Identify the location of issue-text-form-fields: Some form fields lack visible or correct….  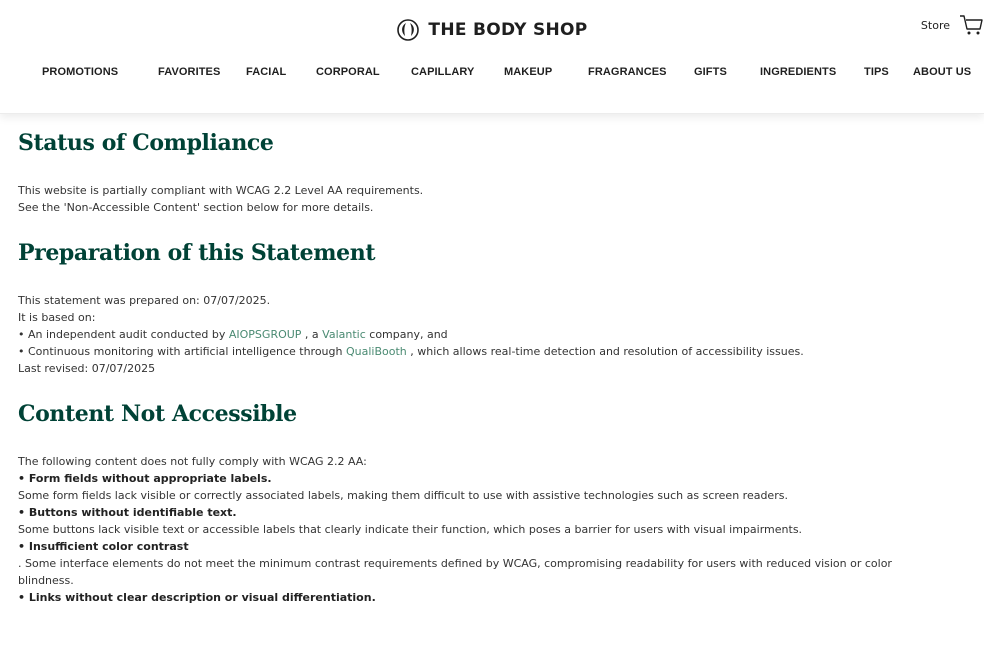
(403, 495).